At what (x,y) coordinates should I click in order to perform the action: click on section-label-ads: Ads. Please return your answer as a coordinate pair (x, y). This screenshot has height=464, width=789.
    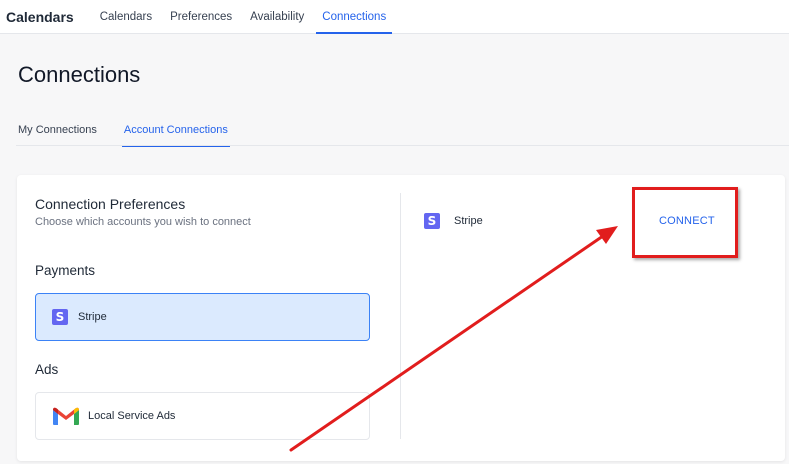
    Looking at the image, I should click on (47, 369).